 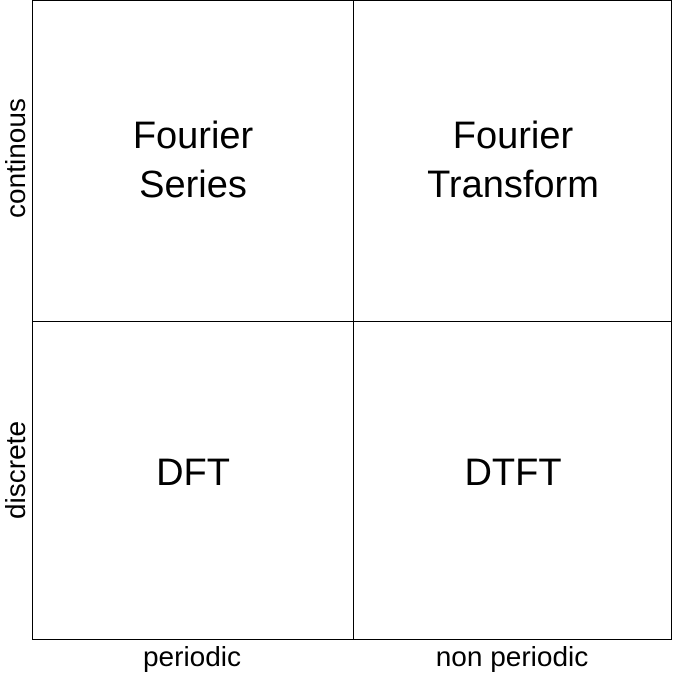 What do you see at coordinates (513, 472) in the screenshot?
I see `dtft-label: DTFT` at bounding box center [513, 472].